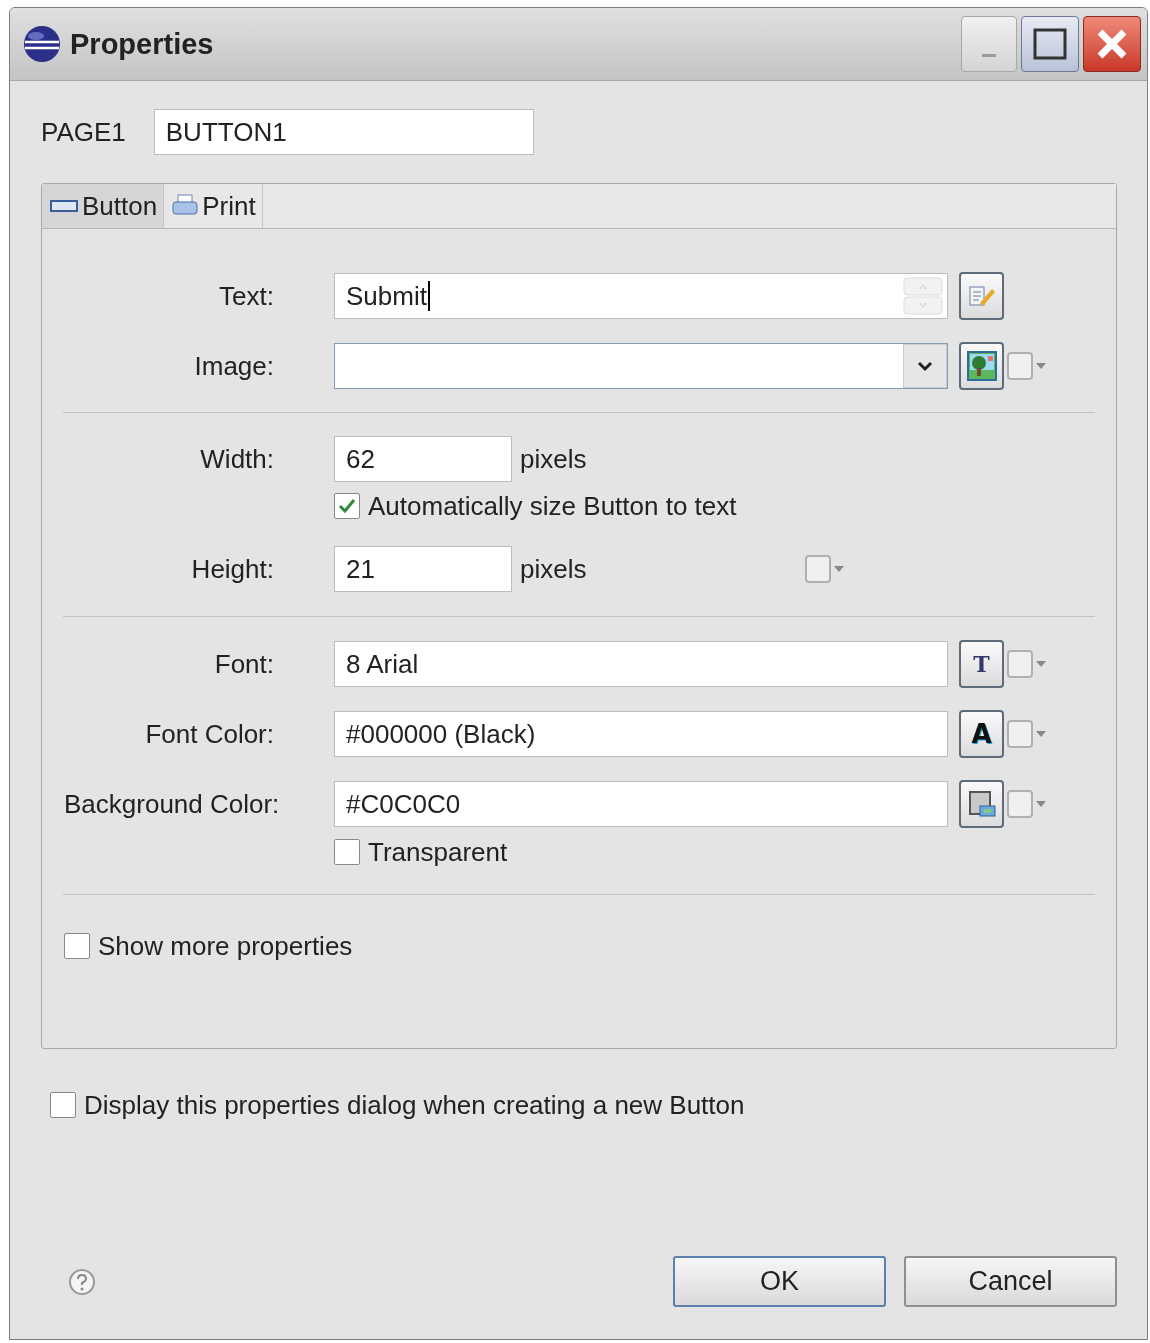 This screenshot has height=1343, width=1150. I want to click on image-icon, so click(981, 366).